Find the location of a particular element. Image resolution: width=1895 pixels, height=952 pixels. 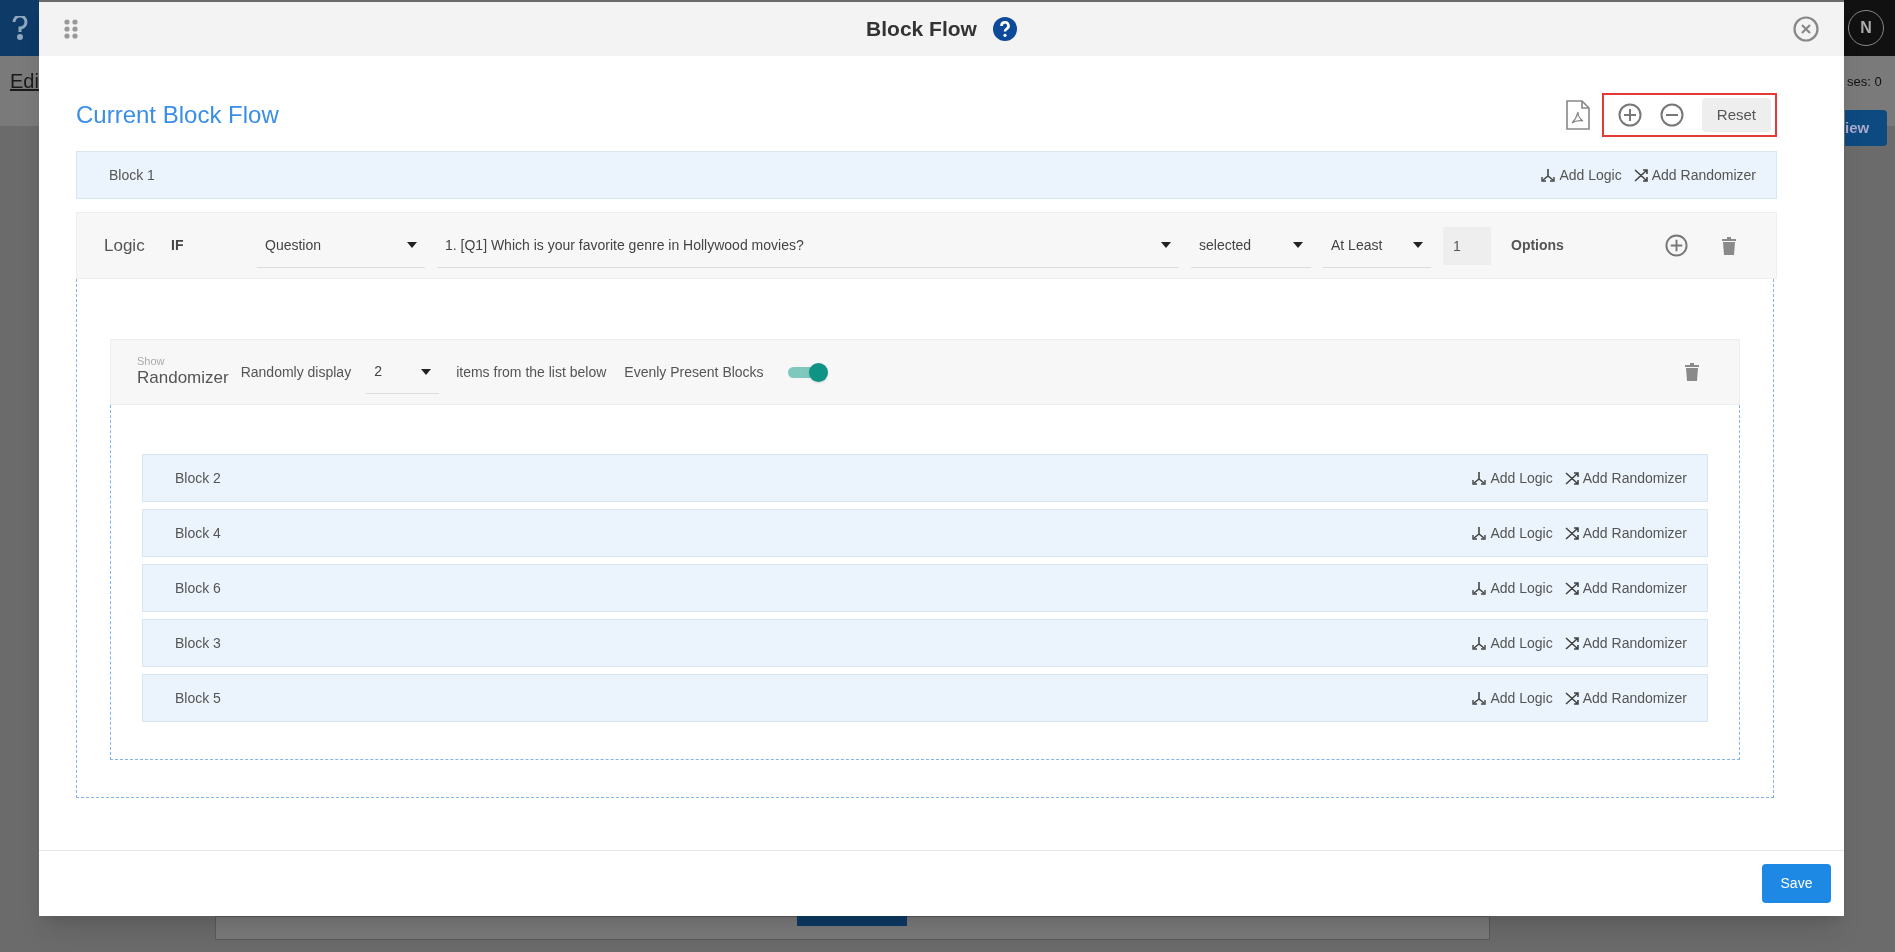

save-button: Save is located at coordinates (1796, 883).